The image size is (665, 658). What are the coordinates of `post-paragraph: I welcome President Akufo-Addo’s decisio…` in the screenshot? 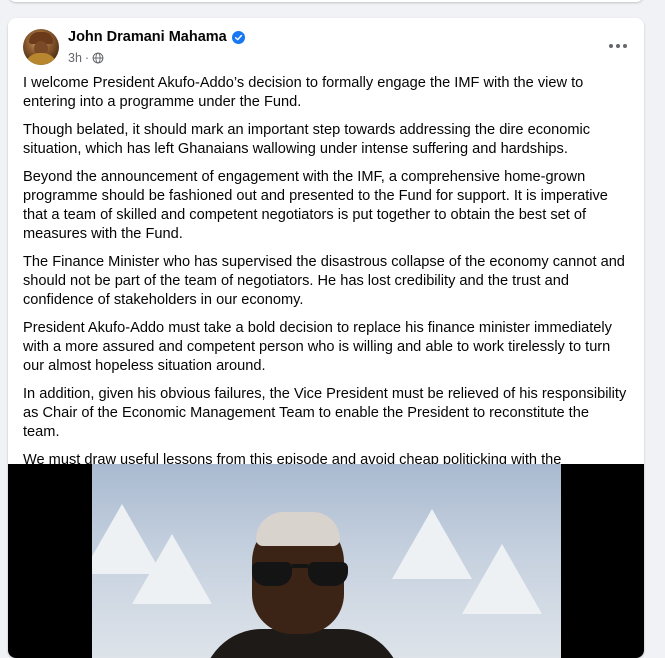 It's located at (303, 92).